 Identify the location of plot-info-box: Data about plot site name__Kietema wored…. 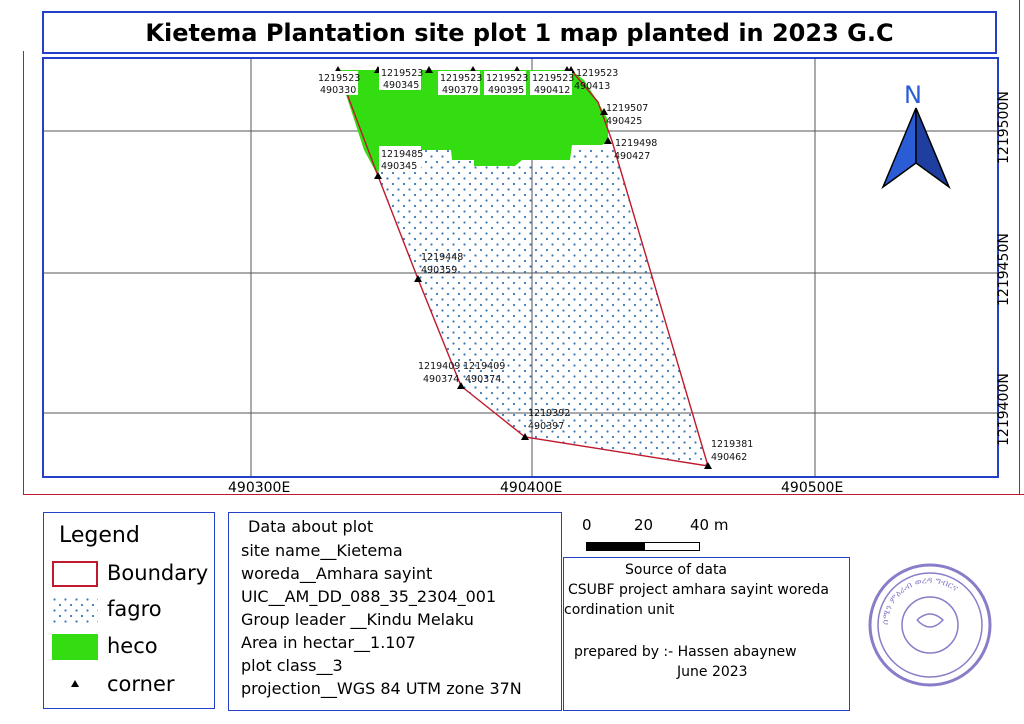
(395, 611).